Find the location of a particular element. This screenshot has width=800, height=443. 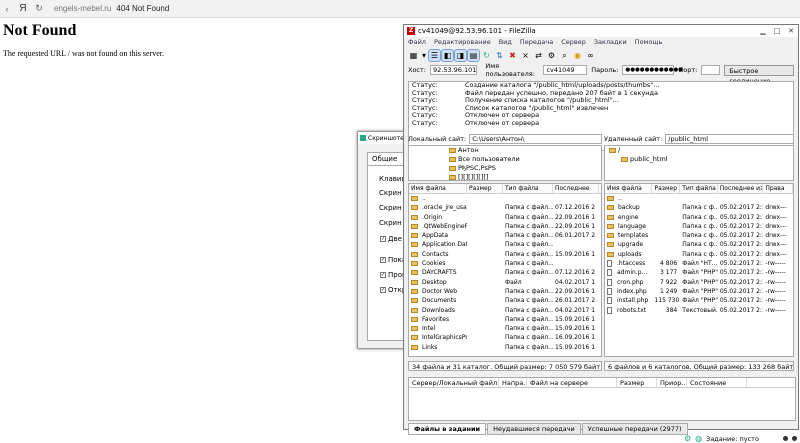

password-input: ●●●●●●●●●●●● is located at coordinates (652, 70).